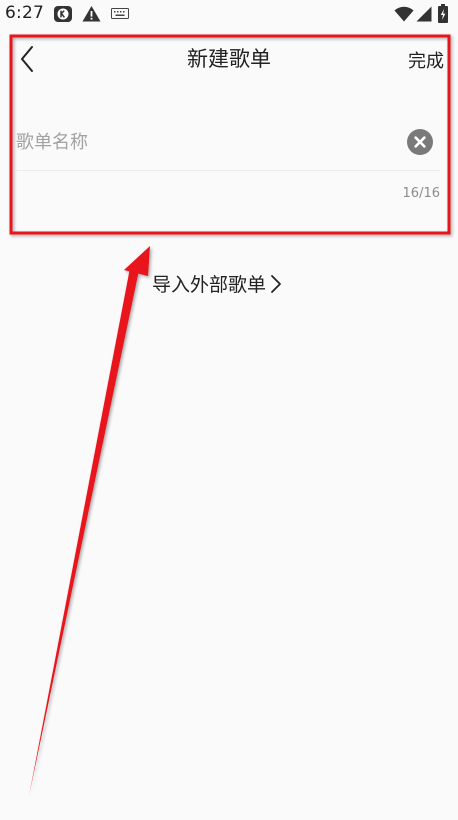  I want to click on import-external-playlist-link: 导入外部歌单, so click(217, 283).